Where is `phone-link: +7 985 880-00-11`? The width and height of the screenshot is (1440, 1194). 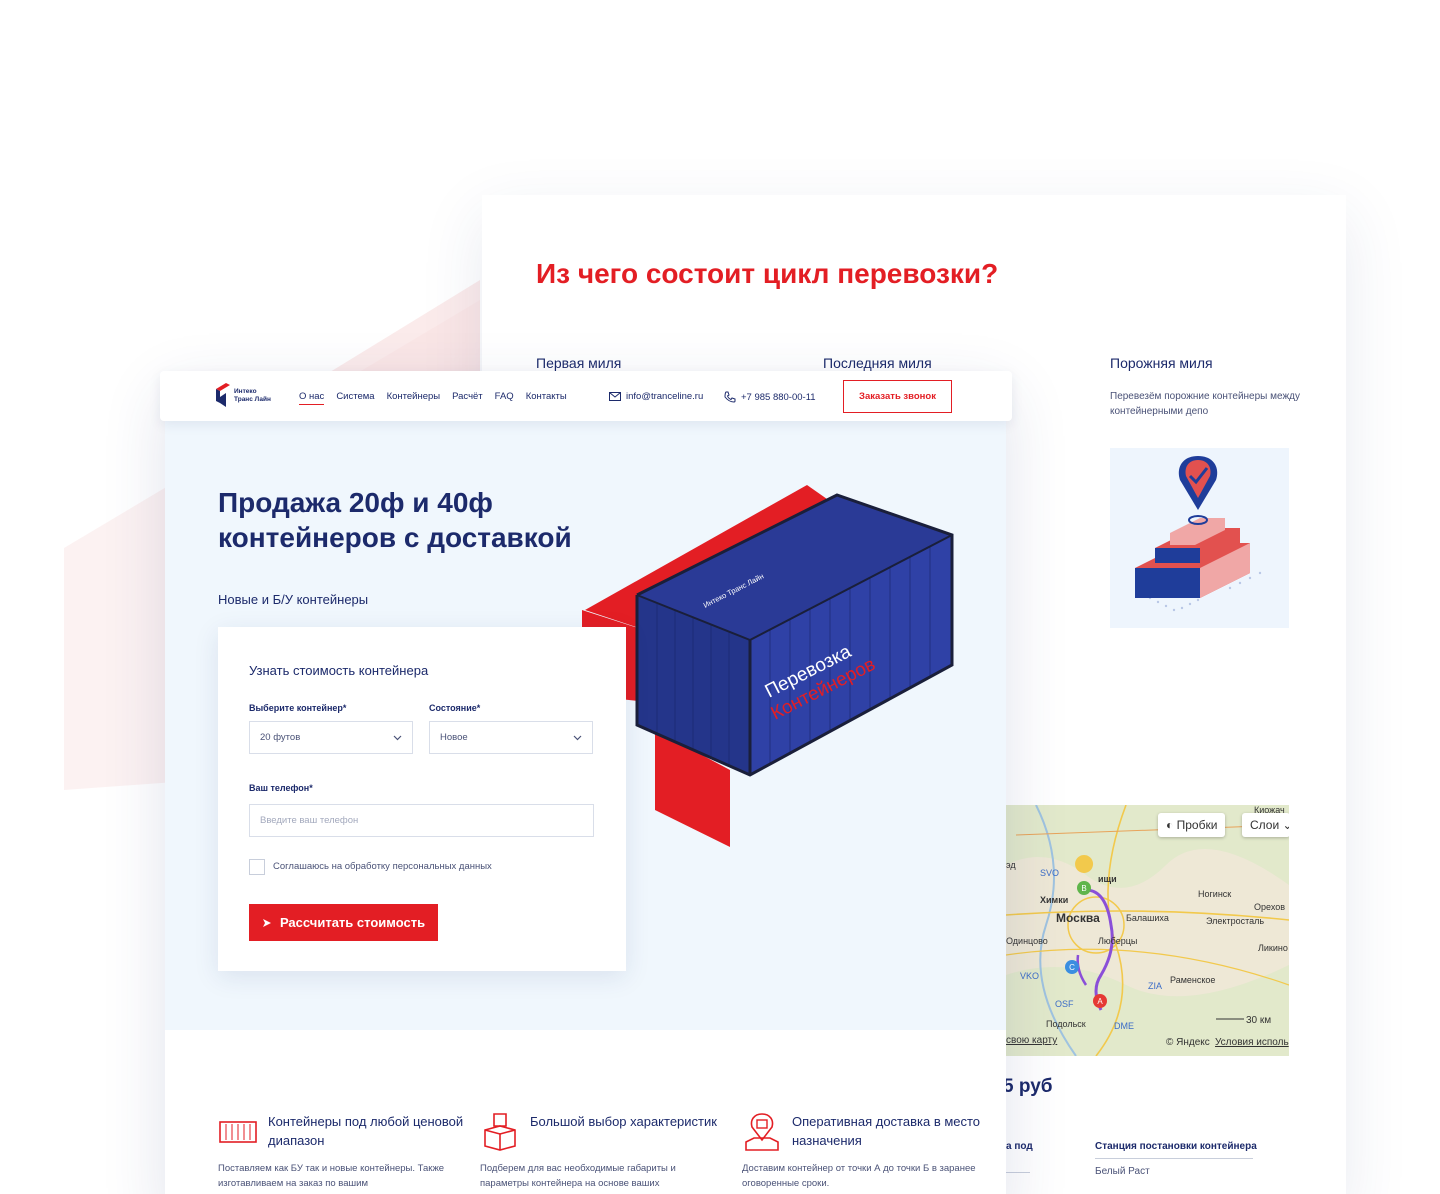 phone-link: +7 985 880-00-11 is located at coordinates (770, 397).